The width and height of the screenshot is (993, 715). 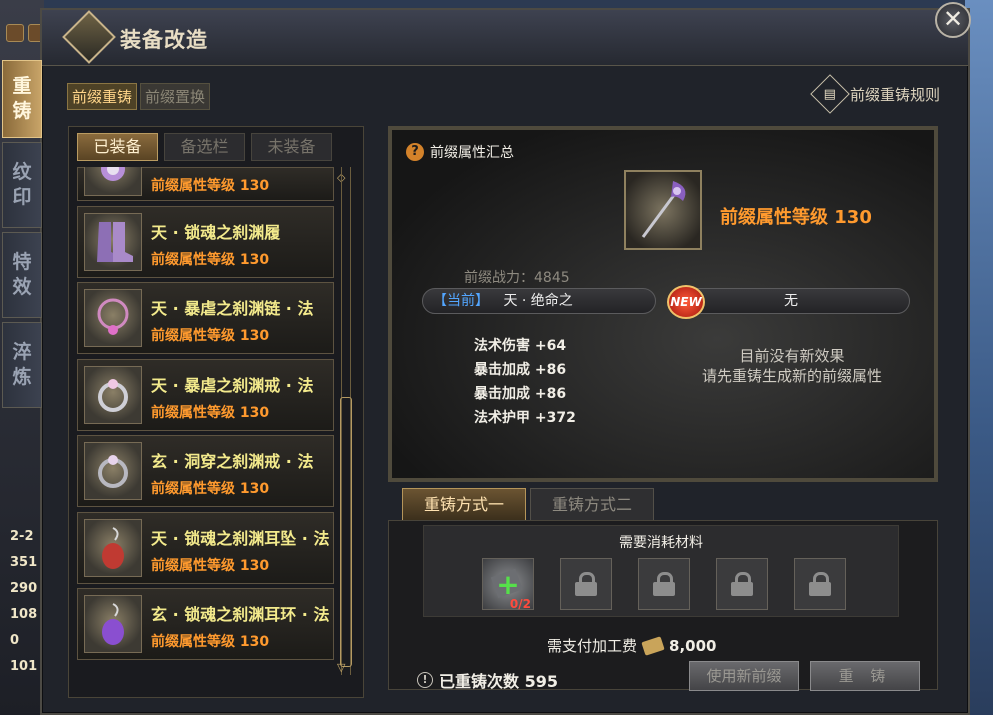 I want to click on scroll-down-icon: ▽, so click(x=341, y=667).